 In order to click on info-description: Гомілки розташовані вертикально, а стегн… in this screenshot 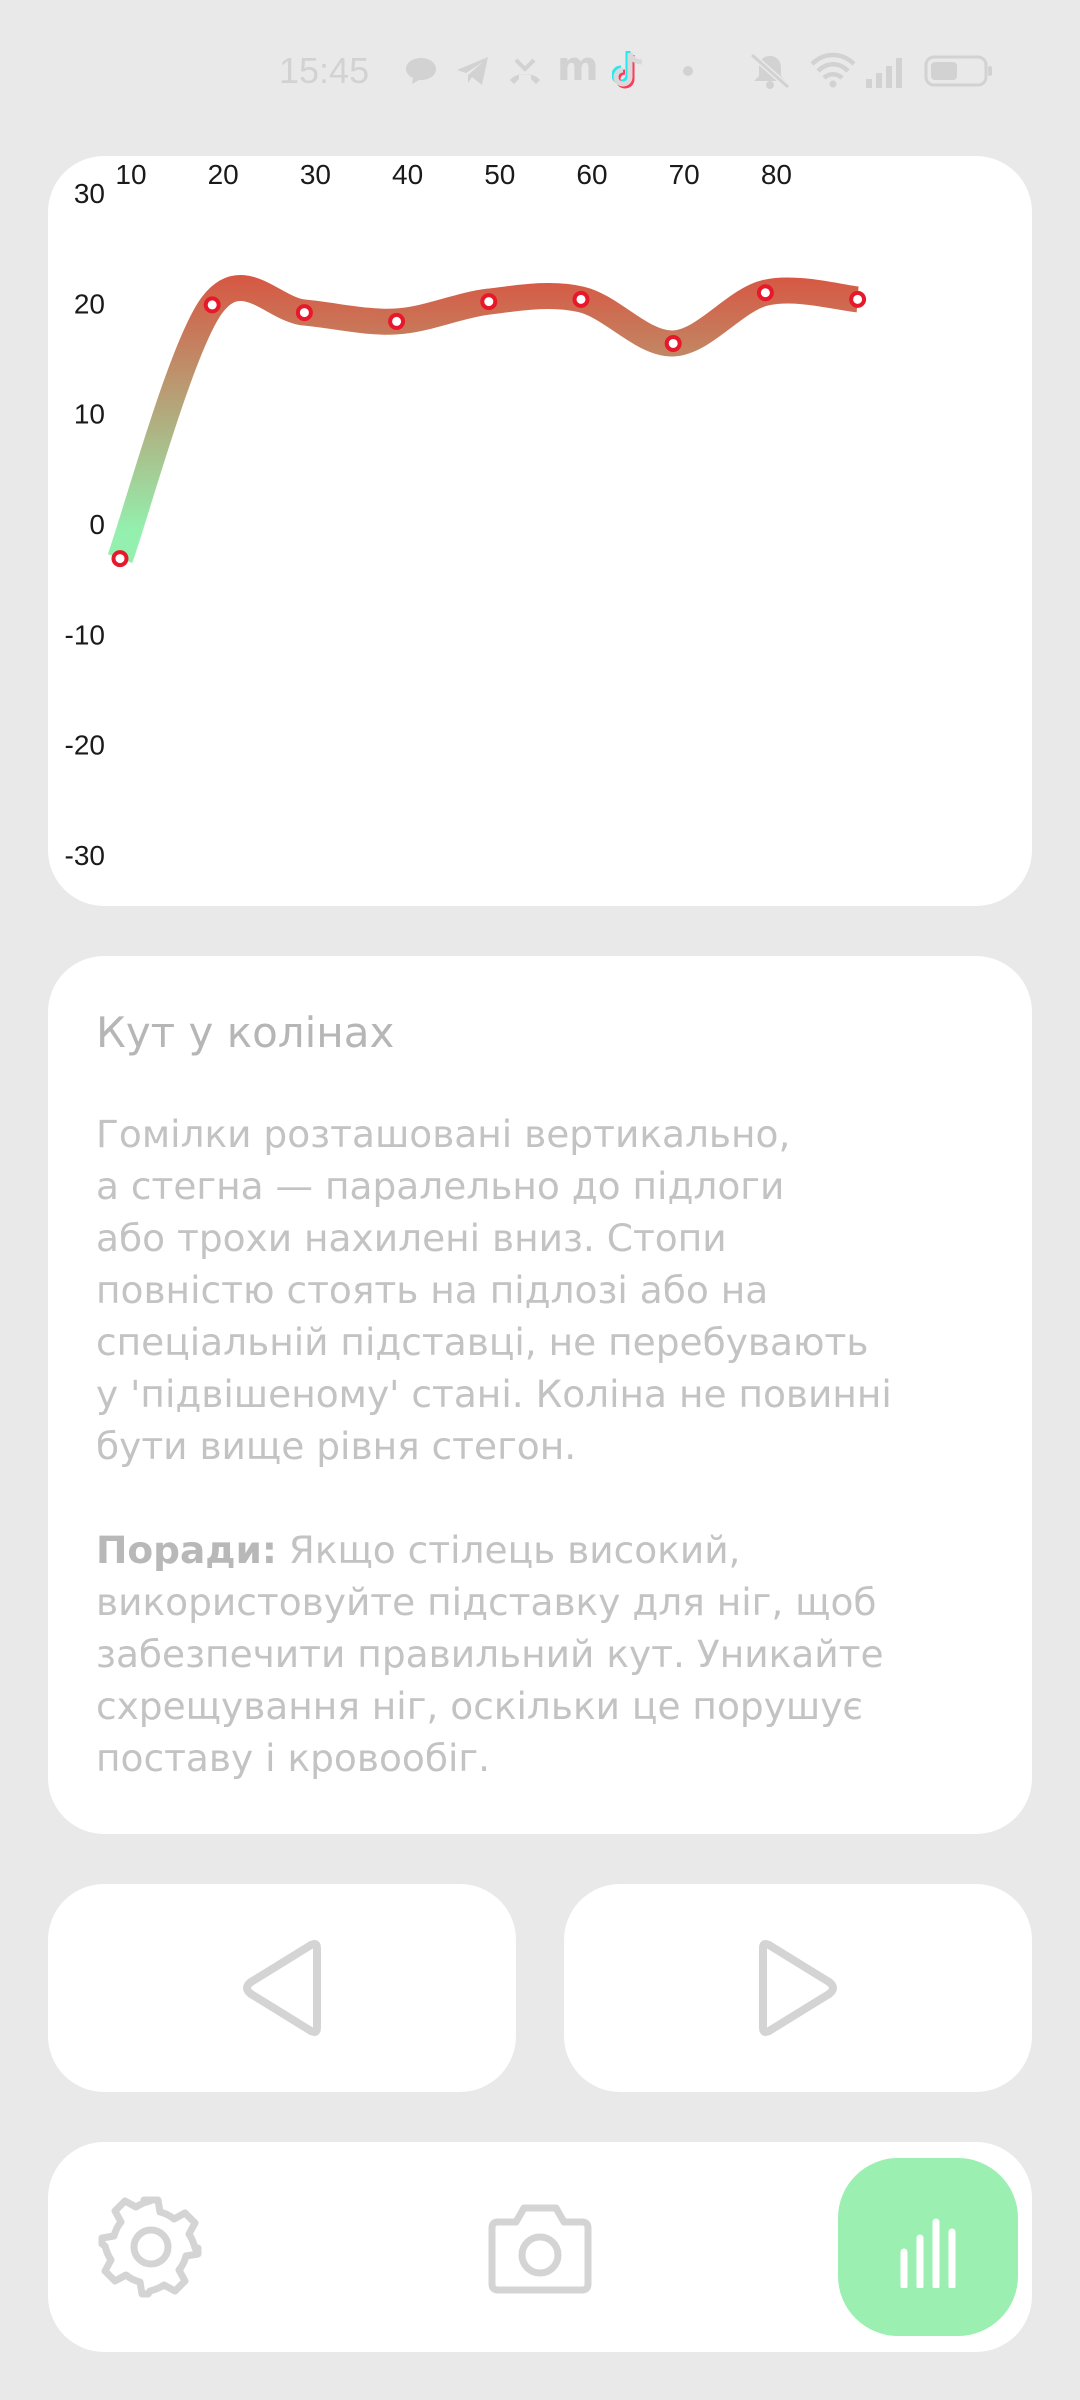, I will do `click(556, 1290)`.